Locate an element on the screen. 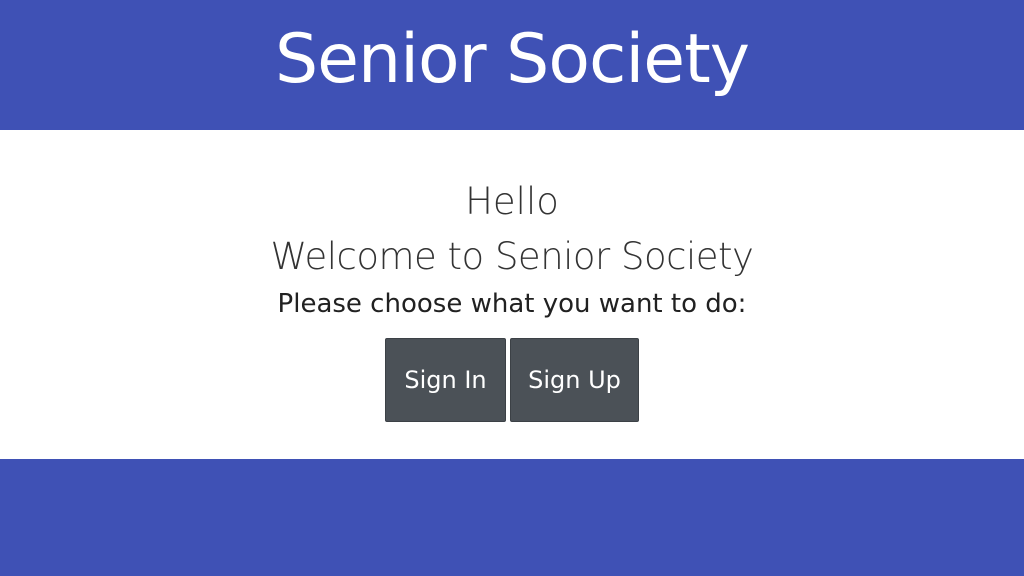  action-button-group: Sign In Sign Up is located at coordinates (512, 380).